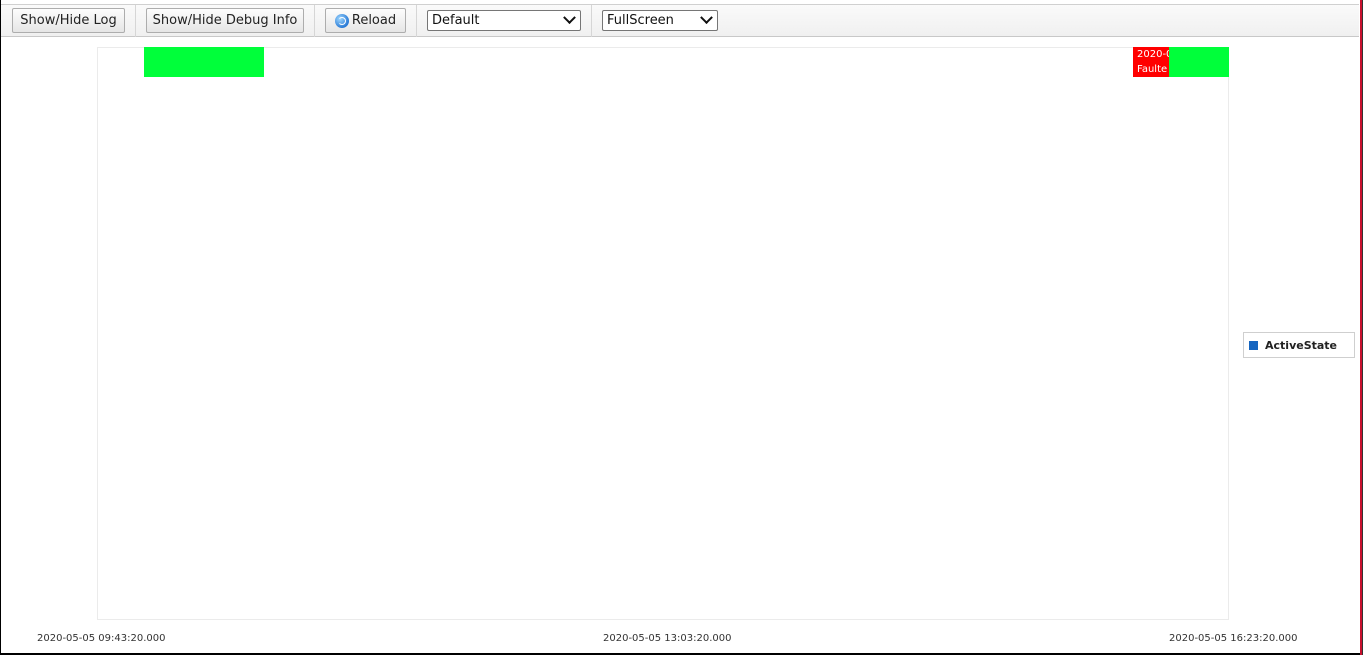 Image resolution: width=1363 pixels, height=657 pixels. What do you see at coordinates (1233, 638) in the screenshot?
I see `x-tick-label: 2020-05-05 16:23:20.000` at bounding box center [1233, 638].